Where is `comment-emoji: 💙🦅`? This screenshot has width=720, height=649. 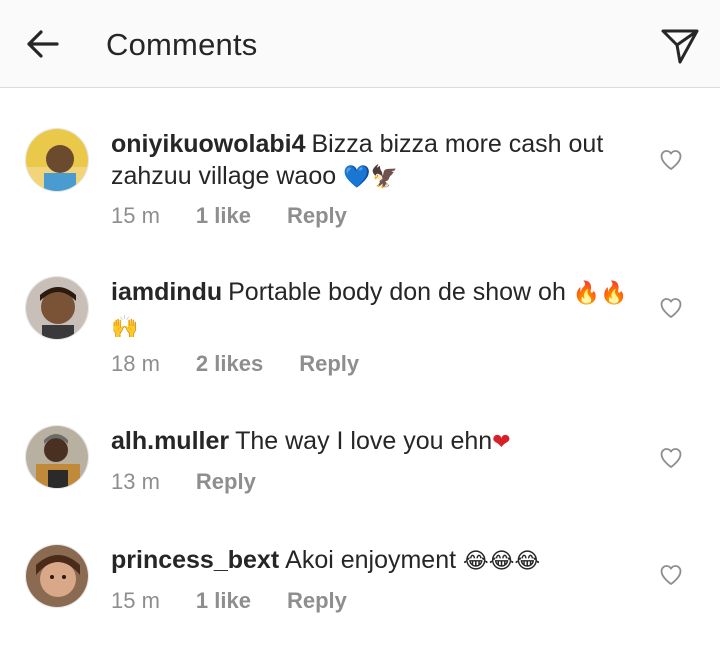
comment-emoji: 💙🦅 is located at coordinates (370, 177).